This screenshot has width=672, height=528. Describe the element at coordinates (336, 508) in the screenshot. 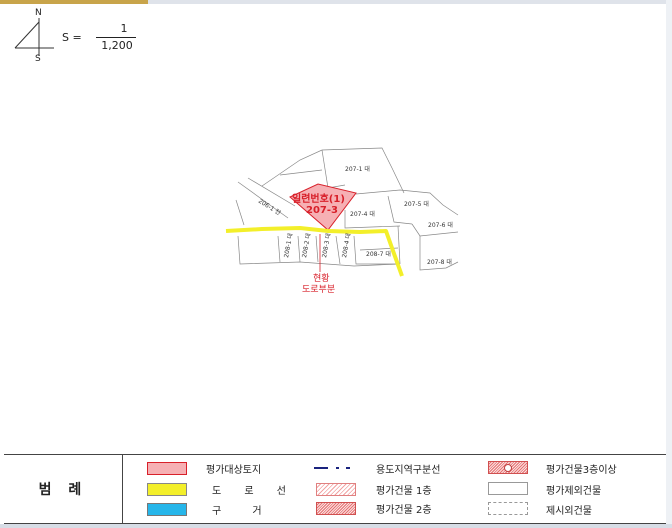

I see `legend-swatch-hatch-dense` at that location.